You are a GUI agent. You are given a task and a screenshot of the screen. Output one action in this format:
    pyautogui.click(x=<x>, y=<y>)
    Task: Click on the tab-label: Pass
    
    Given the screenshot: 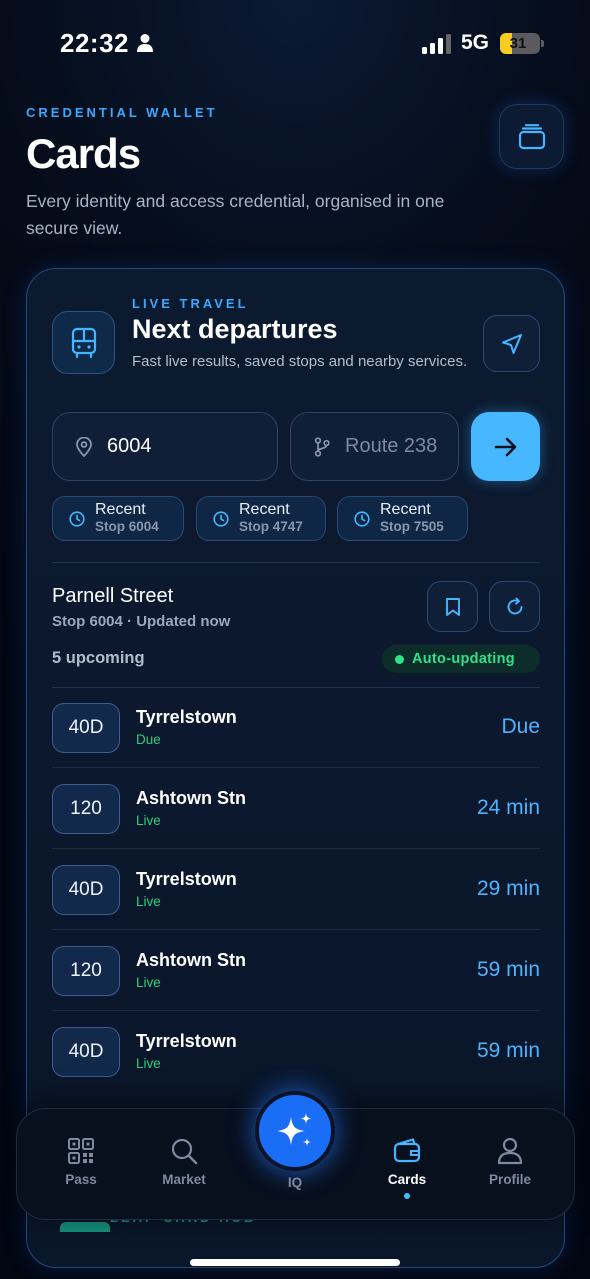 What is the action you would take?
    pyautogui.click(x=81, y=1179)
    